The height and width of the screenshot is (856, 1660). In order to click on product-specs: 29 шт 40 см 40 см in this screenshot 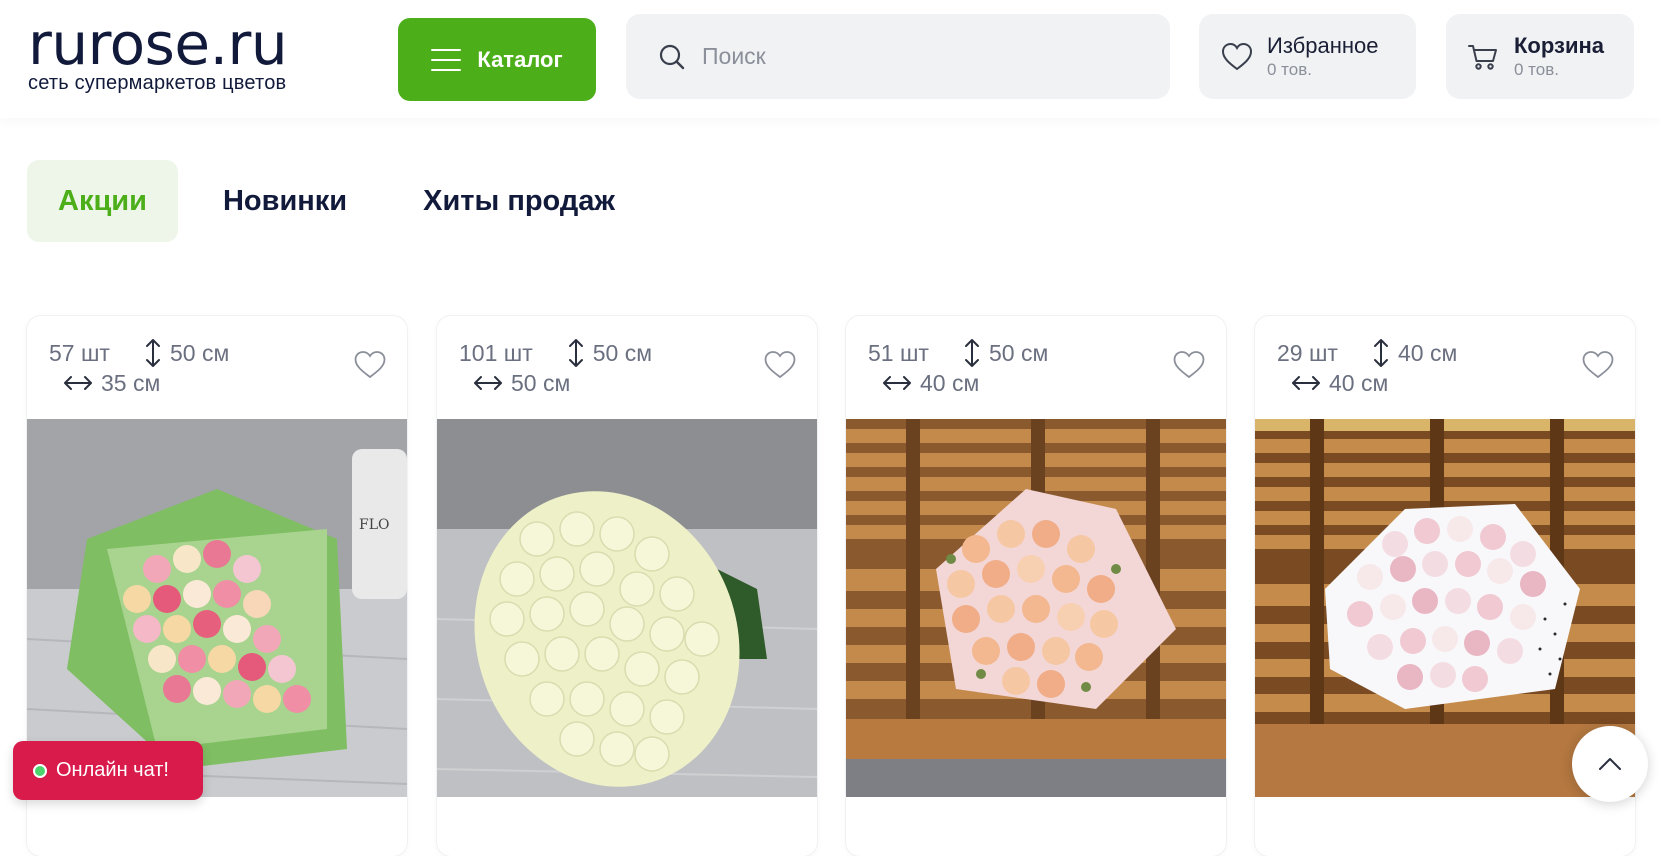, I will do `click(1367, 368)`.